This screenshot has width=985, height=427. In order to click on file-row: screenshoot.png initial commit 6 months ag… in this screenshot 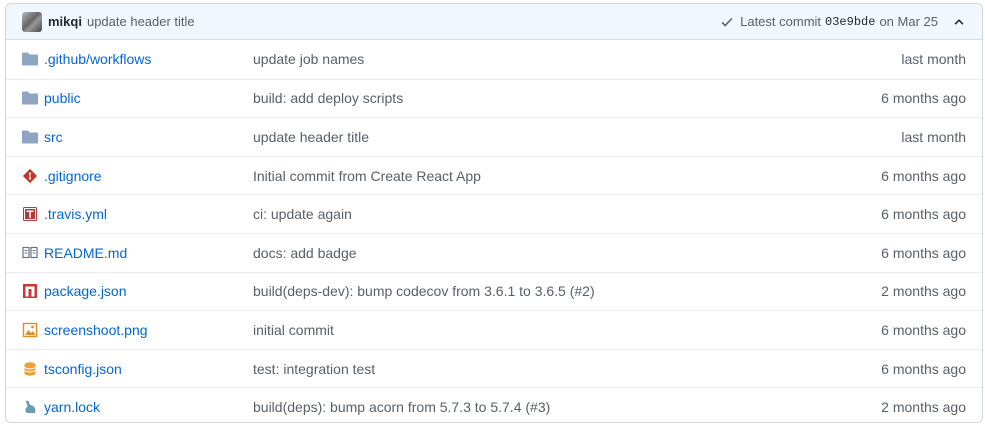, I will do `click(494, 329)`.